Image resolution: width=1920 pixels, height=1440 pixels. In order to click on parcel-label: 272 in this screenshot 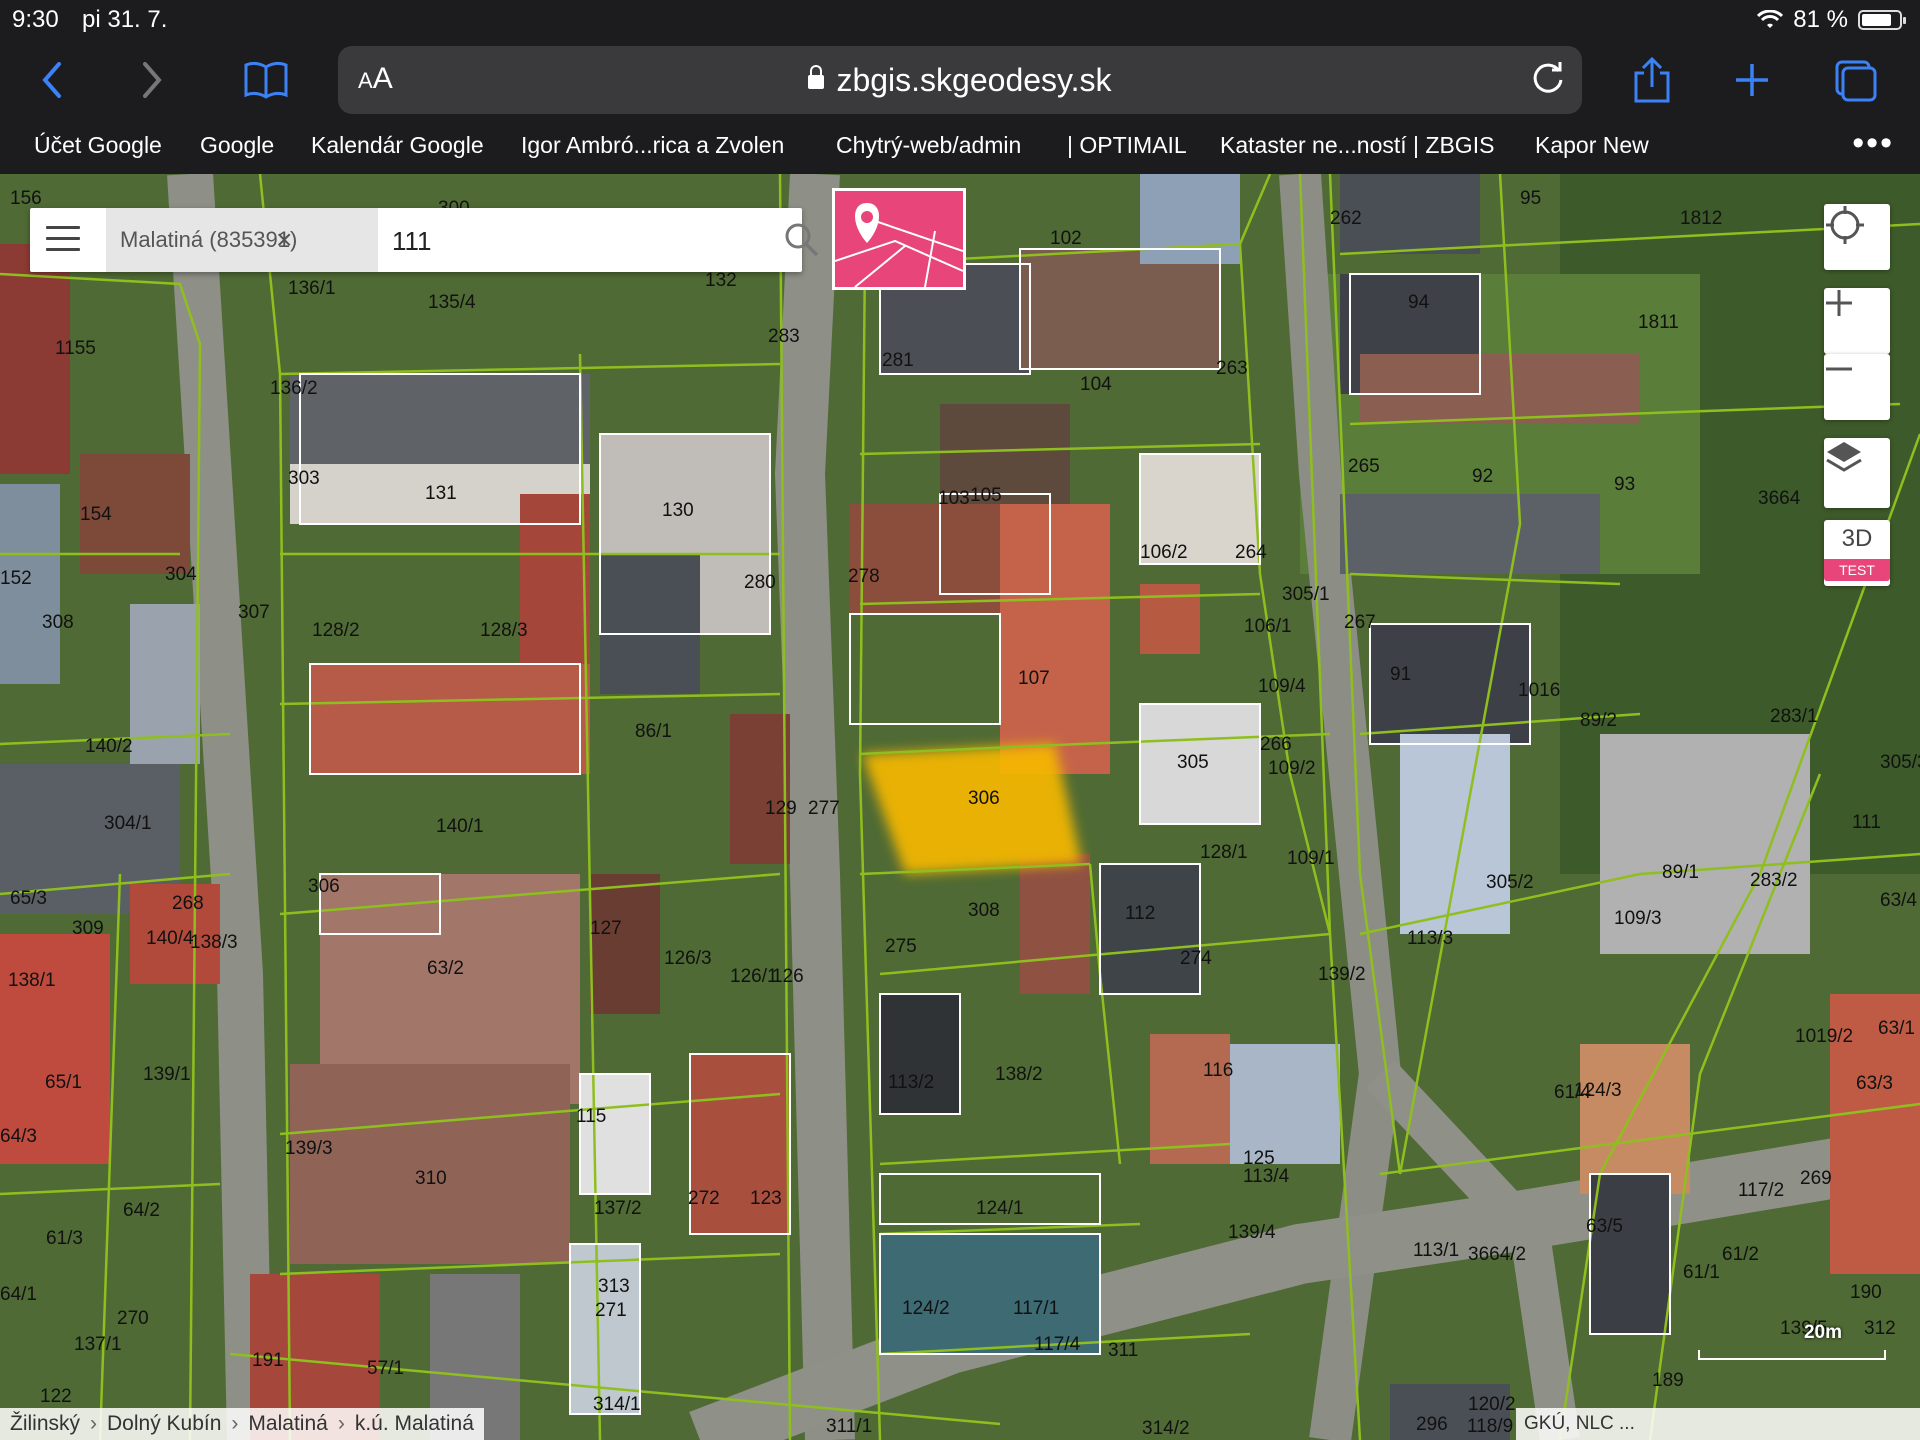, I will do `click(704, 1198)`.